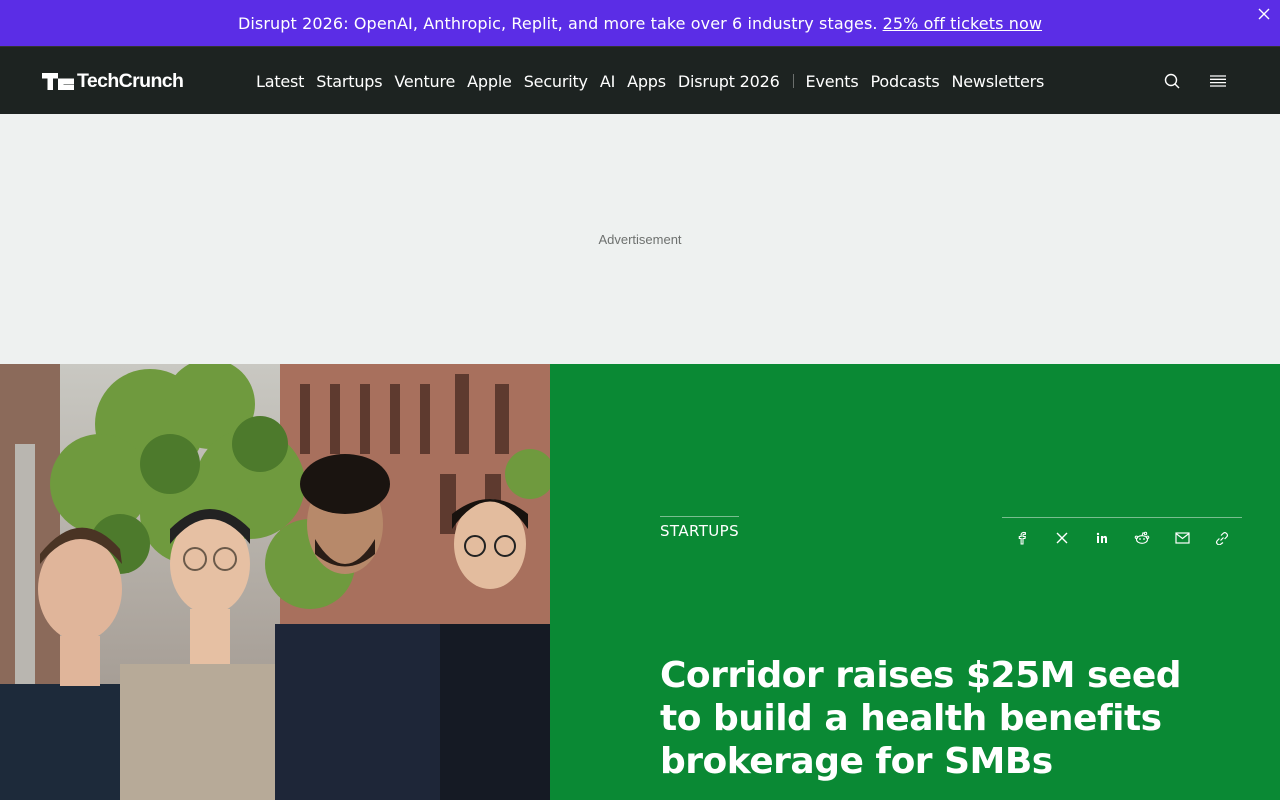 The width and height of the screenshot is (1280, 800). Describe the element at coordinates (962, 23) in the screenshot. I see `promo-tickets-link: 25% off tickets now` at that location.